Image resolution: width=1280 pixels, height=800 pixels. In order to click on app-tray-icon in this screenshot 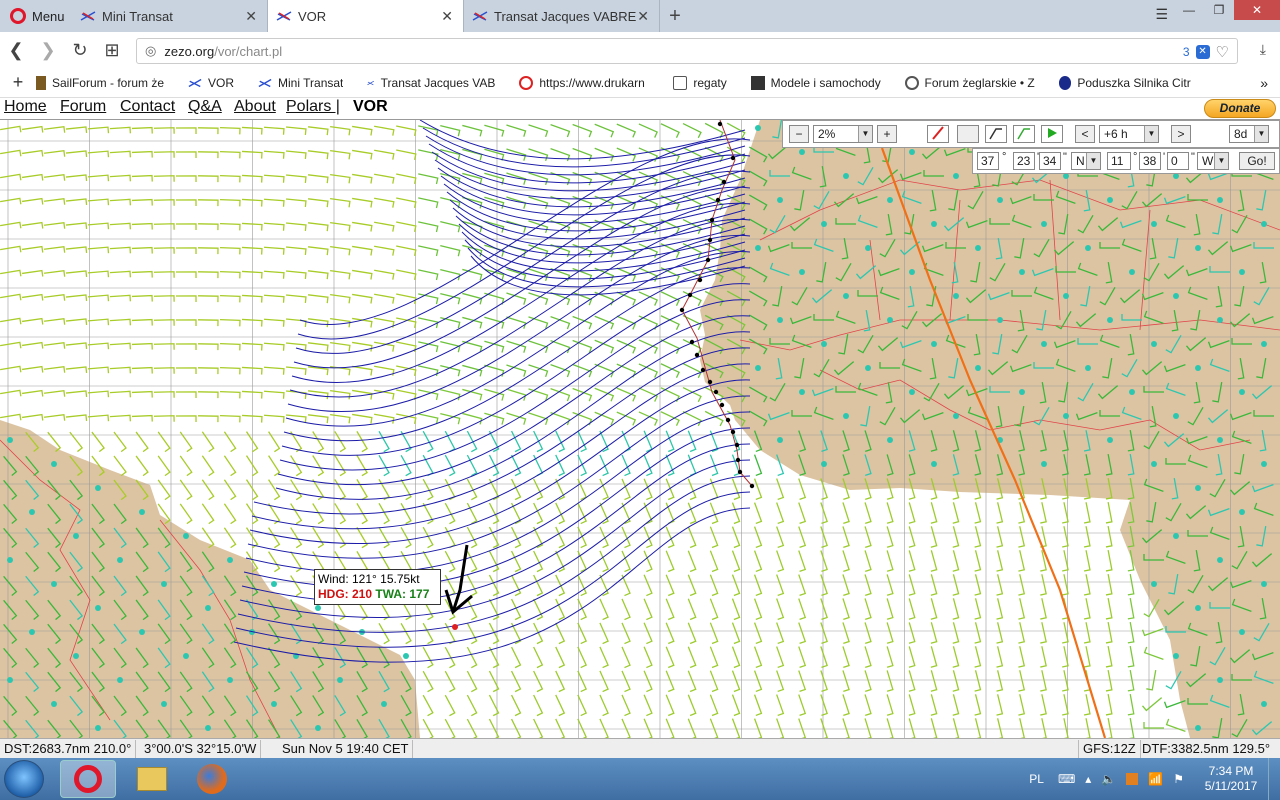, I will do `click(1132, 779)`.